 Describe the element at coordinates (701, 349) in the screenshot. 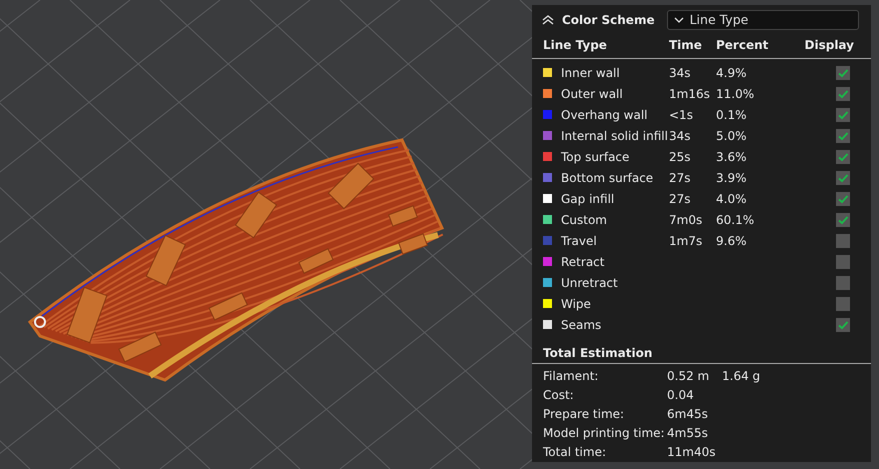

I see `section-title: Total Estimation` at that location.